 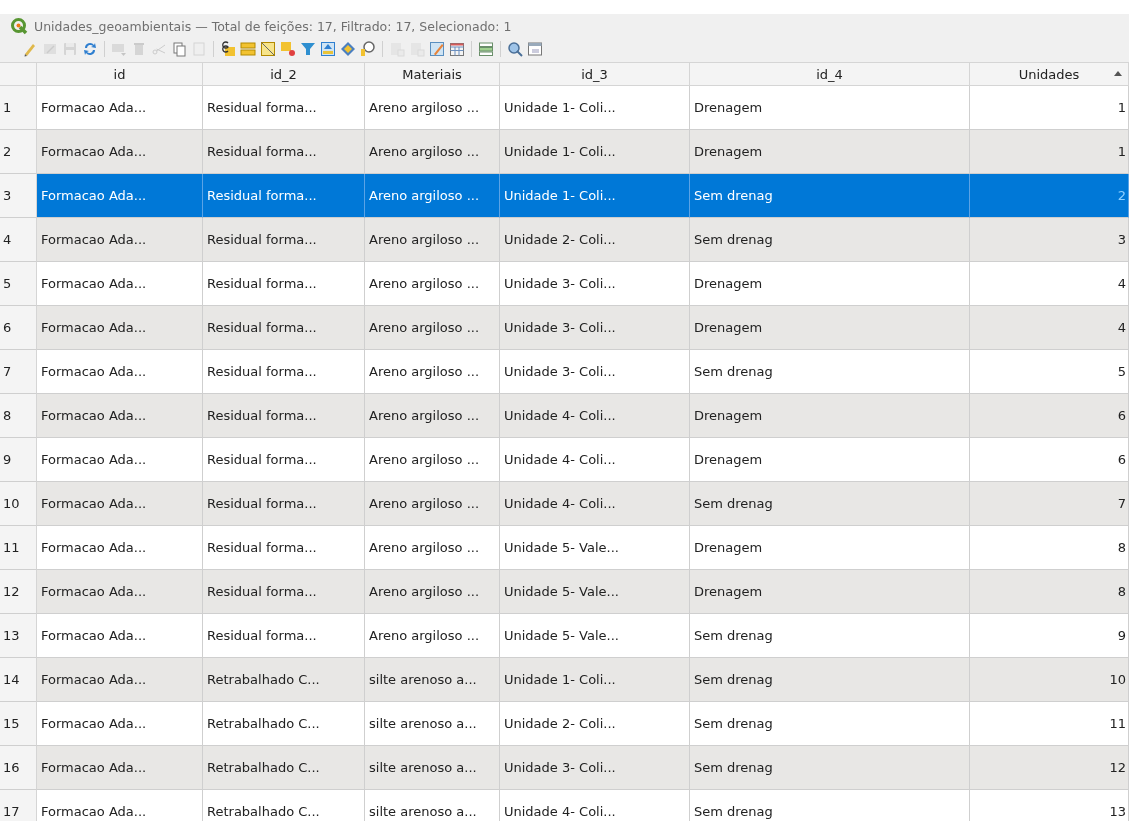 I want to click on column-header: id_2, so click(x=284, y=74).